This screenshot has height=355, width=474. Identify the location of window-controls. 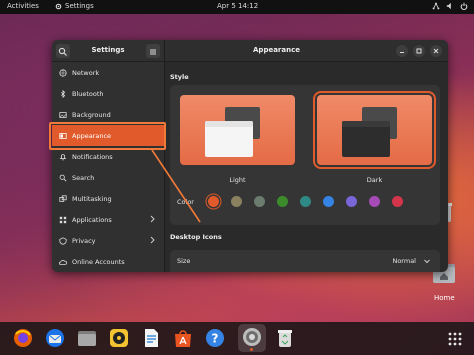
(419, 51).